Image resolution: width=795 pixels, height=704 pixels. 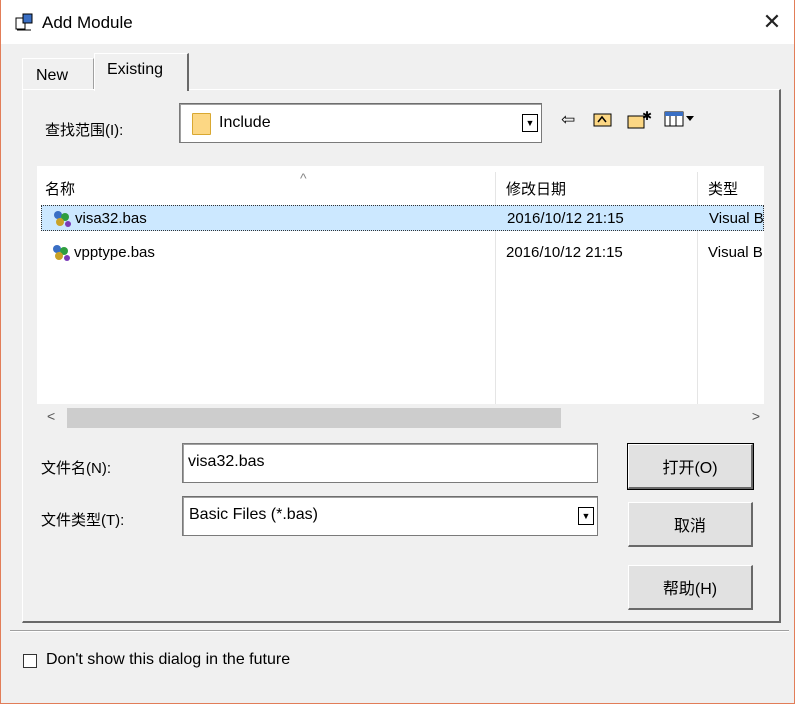 I want to click on filename-input: visa32.bas, so click(x=390, y=463).